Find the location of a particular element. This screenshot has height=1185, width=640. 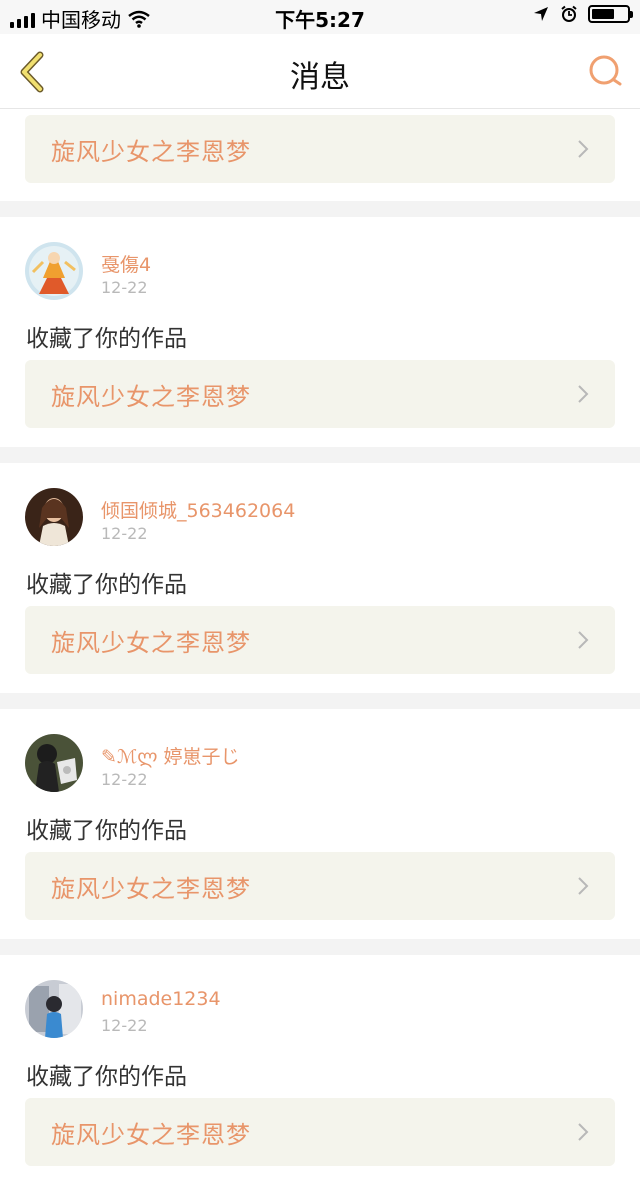

alarm-clock-icon is located at coordinates (569, 13).